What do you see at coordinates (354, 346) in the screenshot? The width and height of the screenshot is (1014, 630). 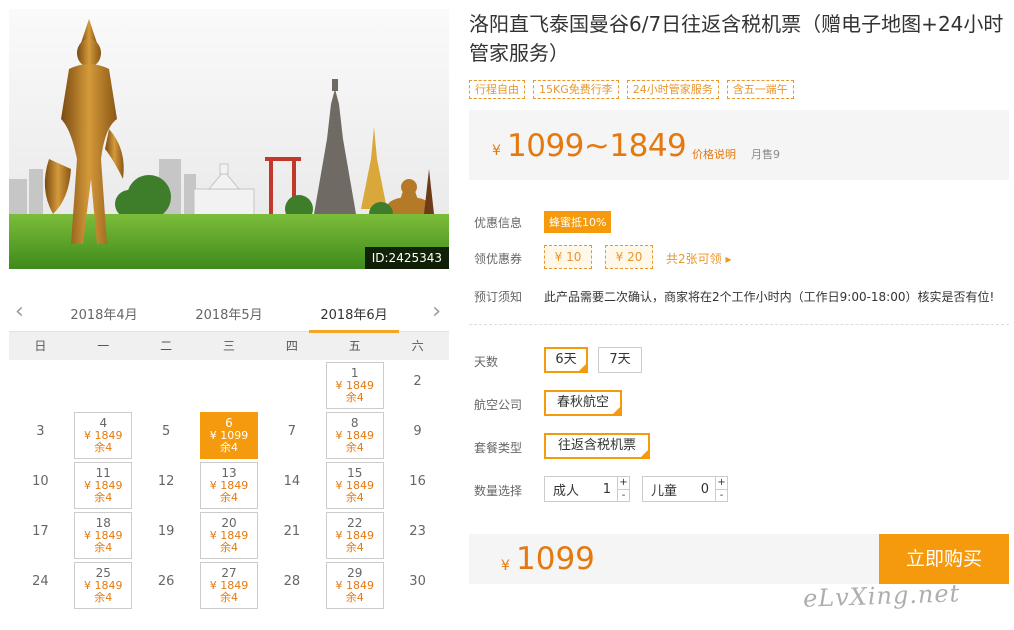 I see `weekday-label: 五` at bounding box center [354, 346].